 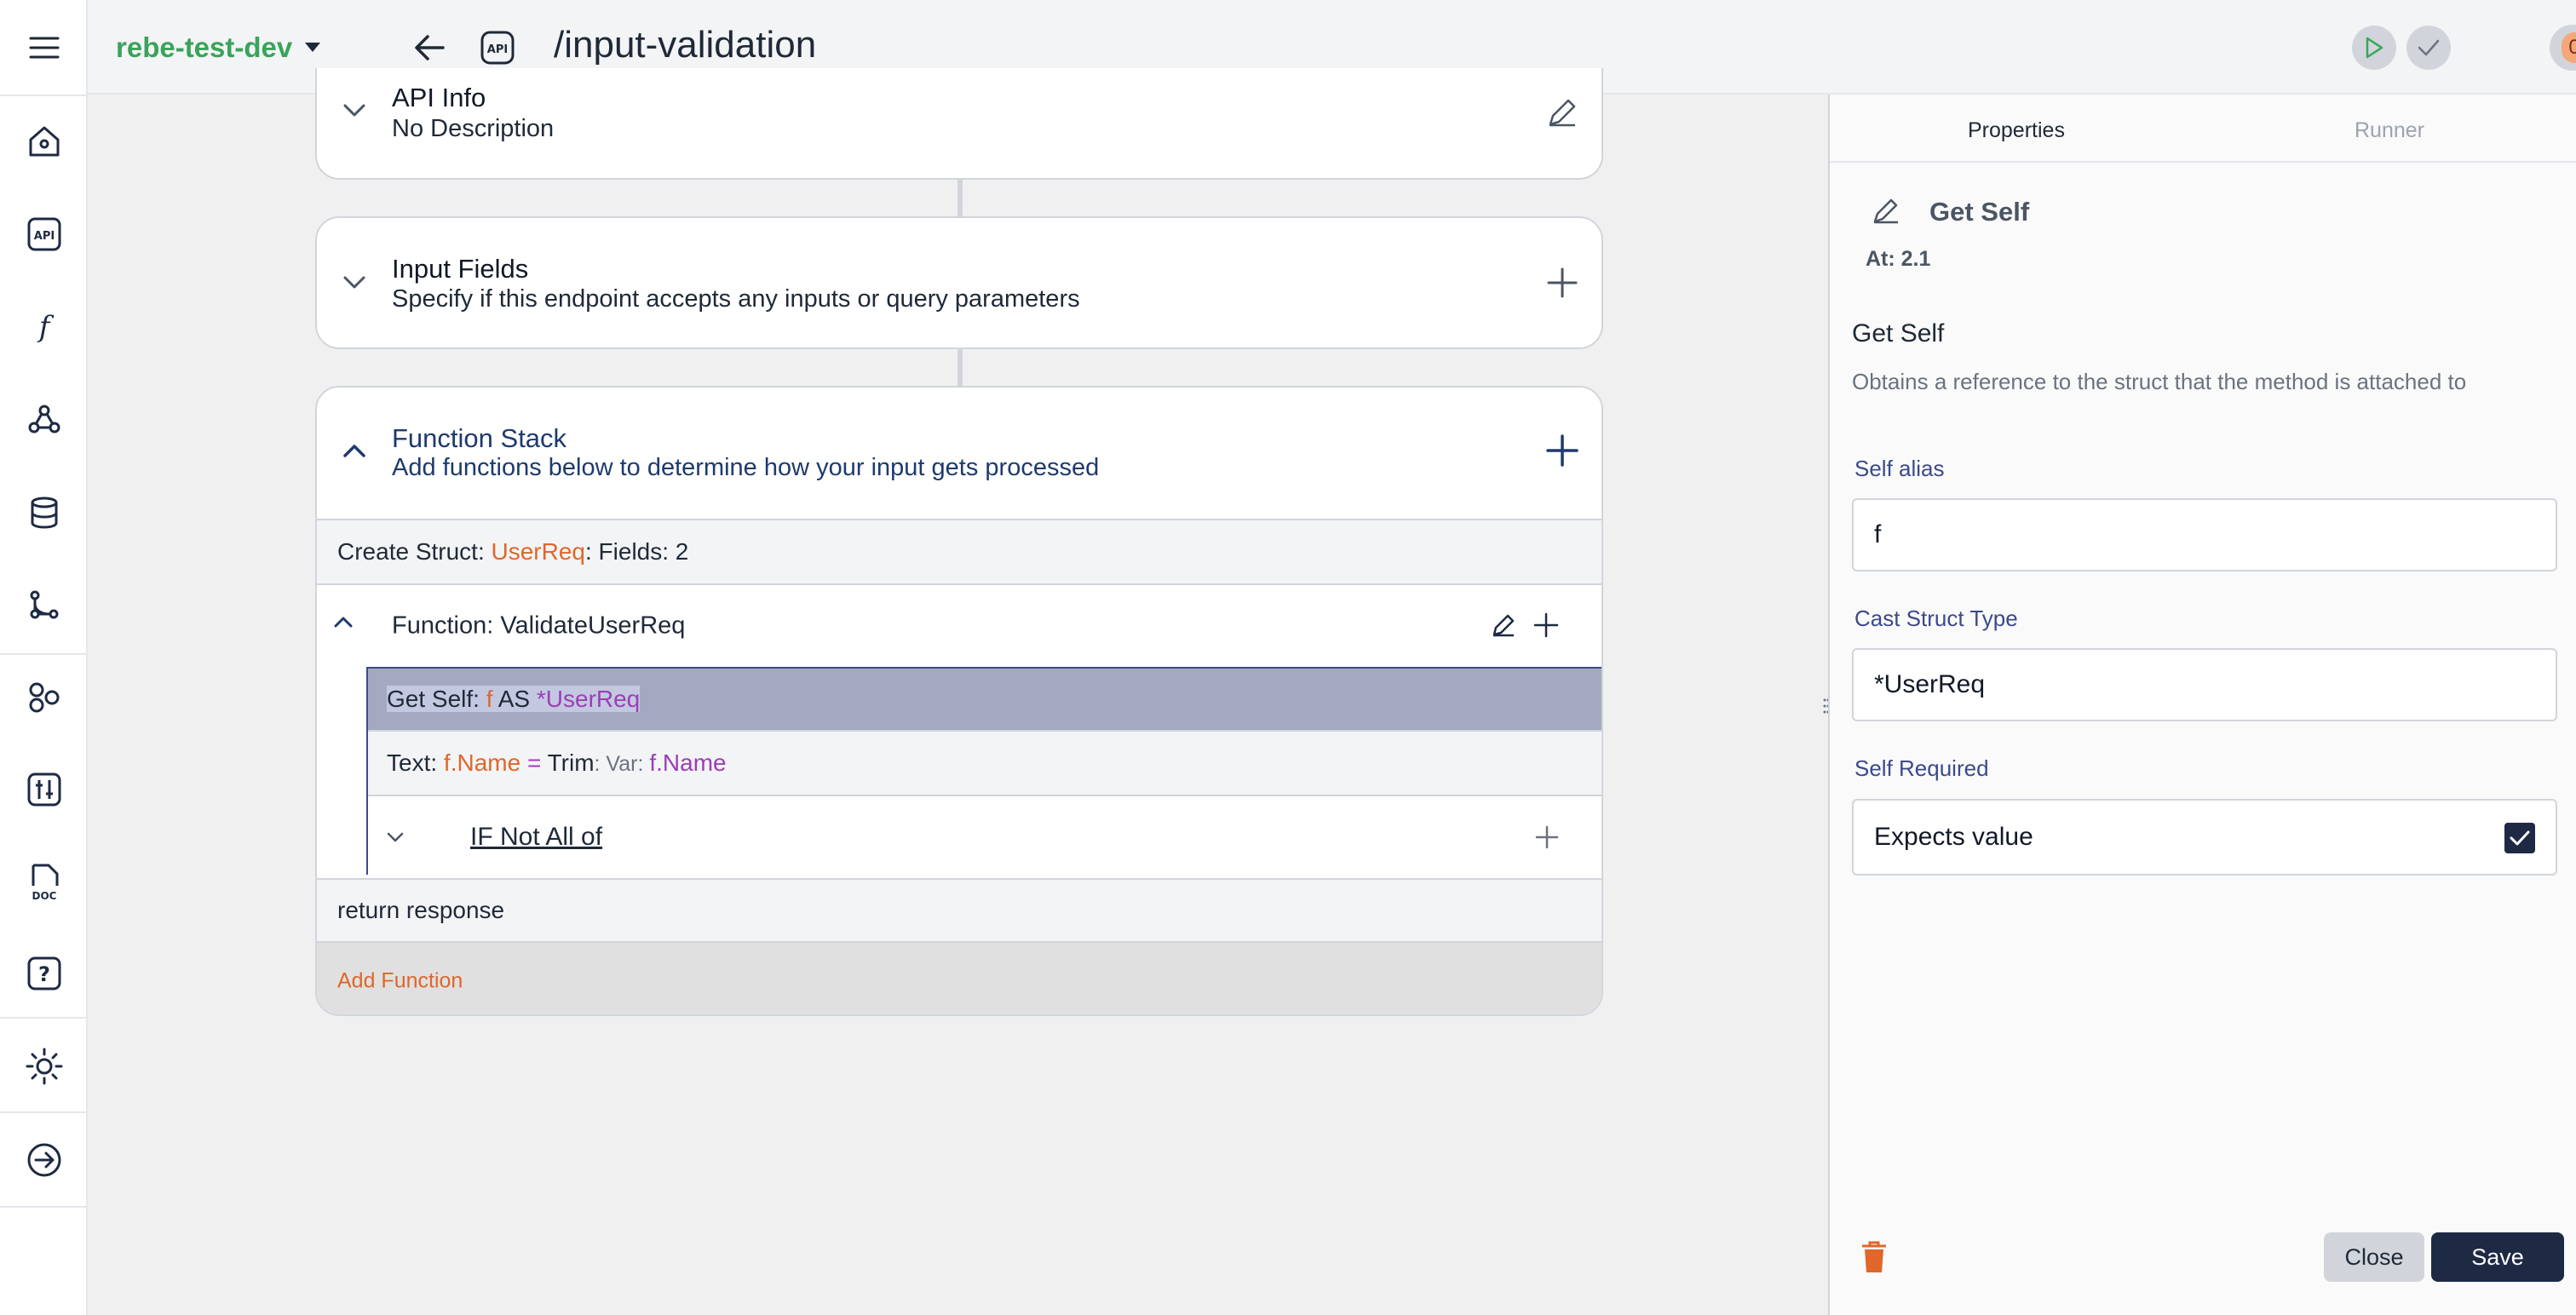 What do you see at coordinates (429, 47) in the screenshot?
I see `back-arrow-icon` at bounding box center [429, 47].